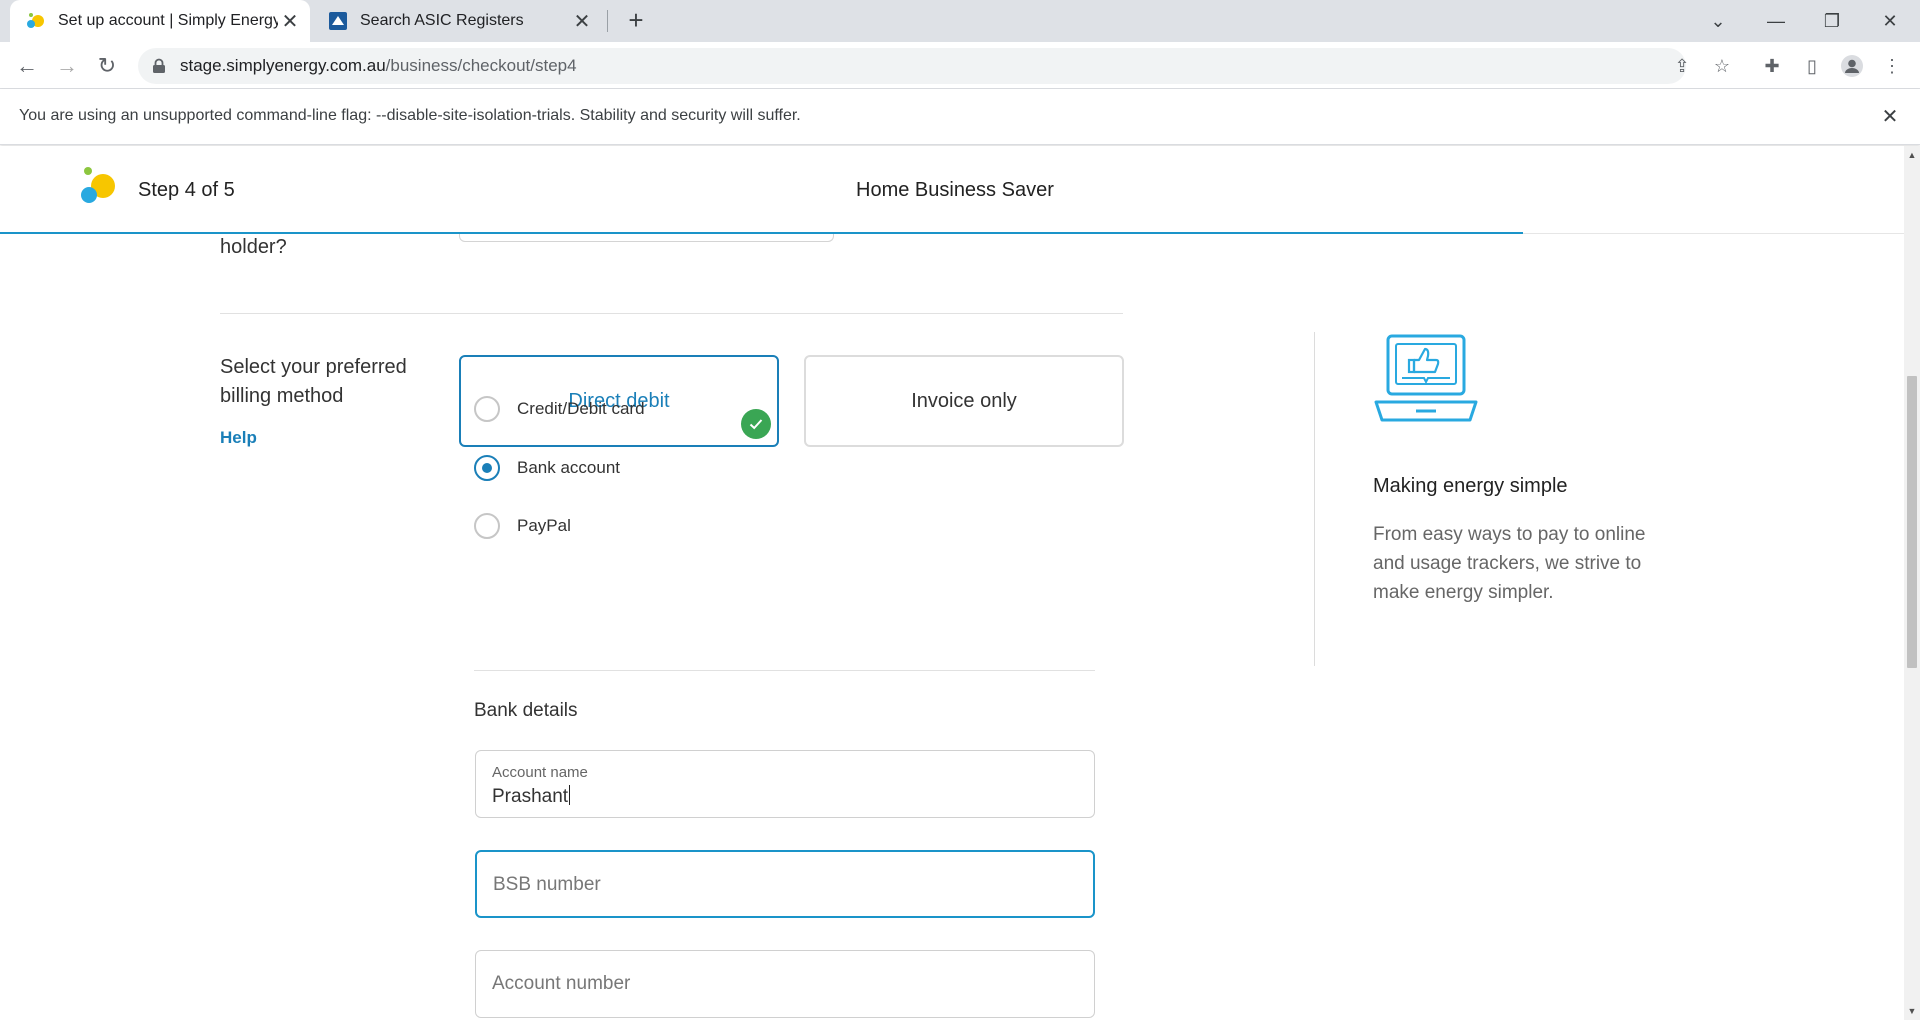 The height and width of the screenshot is (1020, 1920). I want to click on scrollbar-thumb, so click(1912, 522).